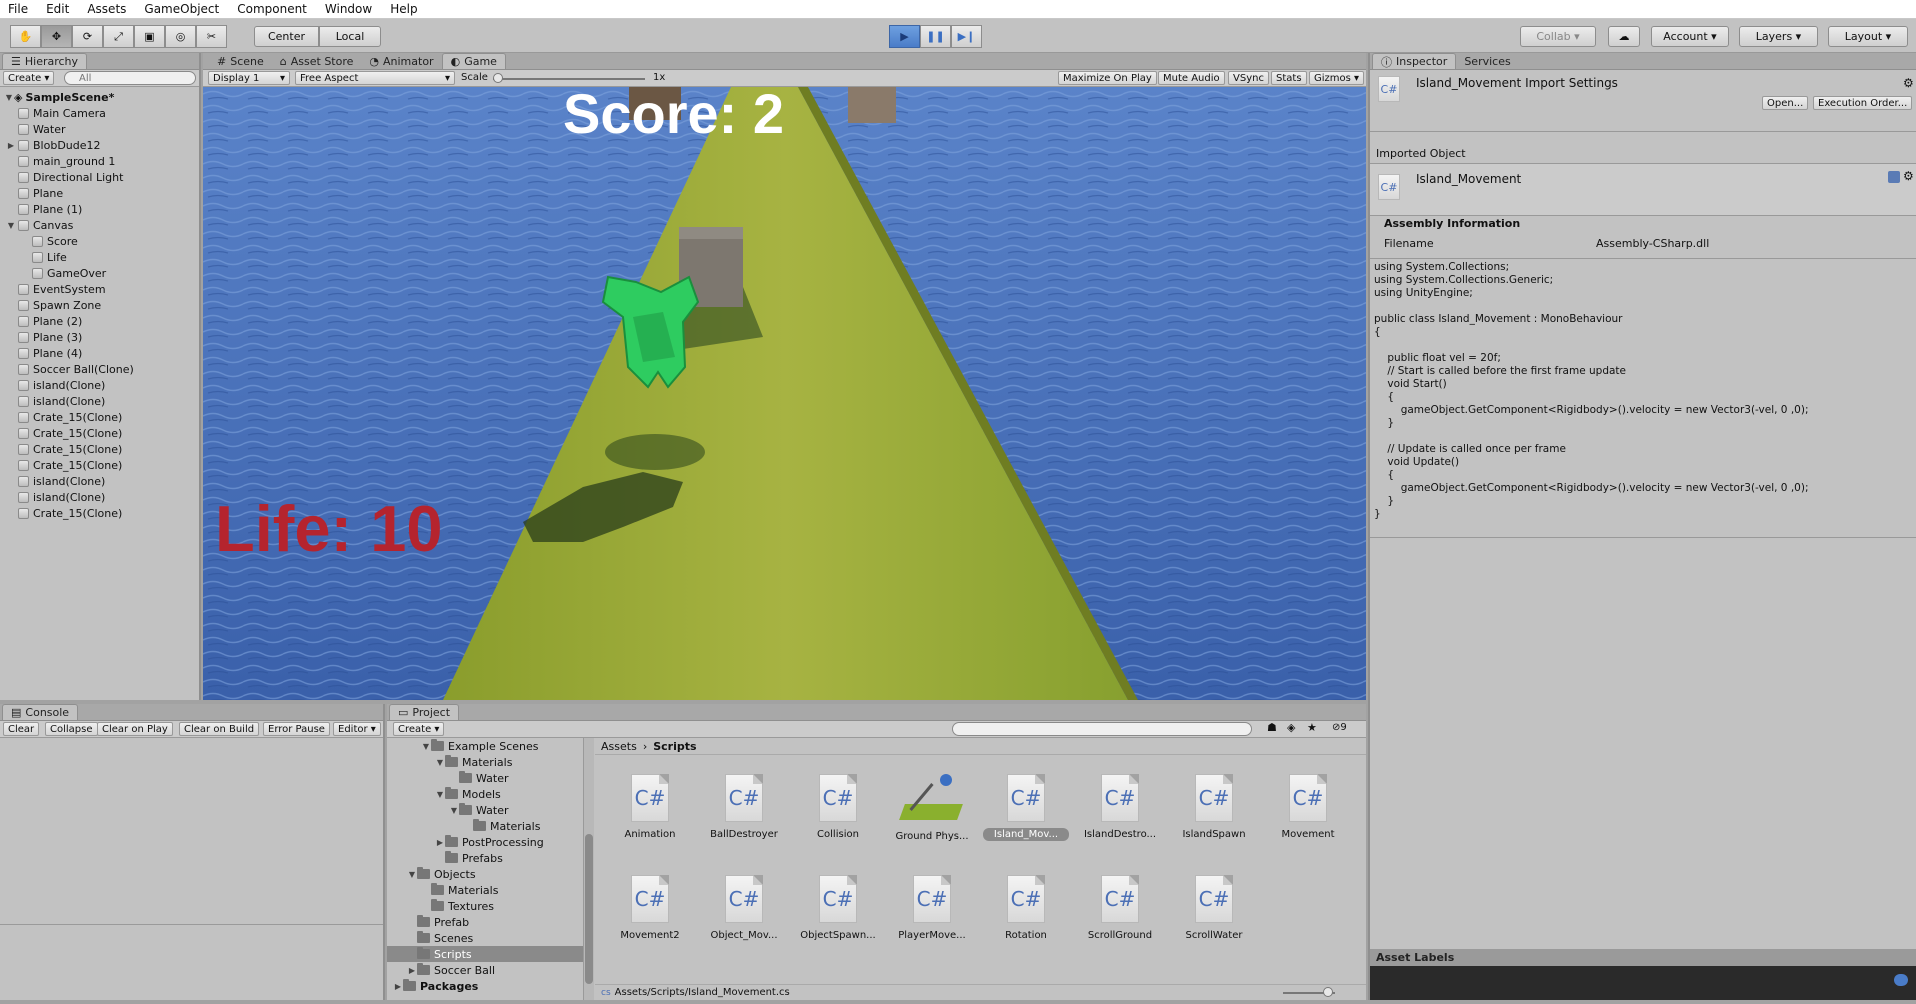 The height and width of the screenshot is (1004, 1916). What do you see at coordinates (1901, 980) in the screenshot?
I see `label-tag-icon` at bounding box center [1901, 980].